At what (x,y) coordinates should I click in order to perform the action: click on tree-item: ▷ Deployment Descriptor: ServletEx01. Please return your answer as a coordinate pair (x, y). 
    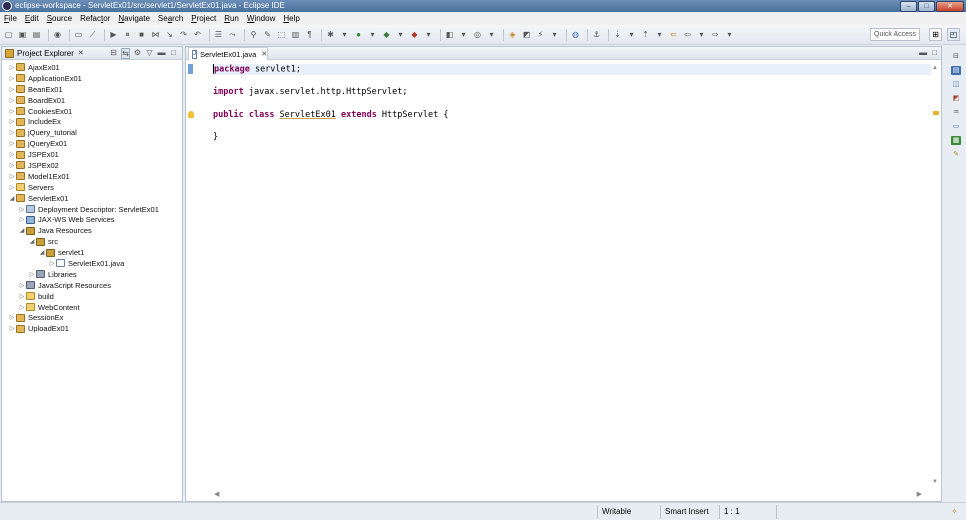
    Looking at the image, I should click on (92, 209).